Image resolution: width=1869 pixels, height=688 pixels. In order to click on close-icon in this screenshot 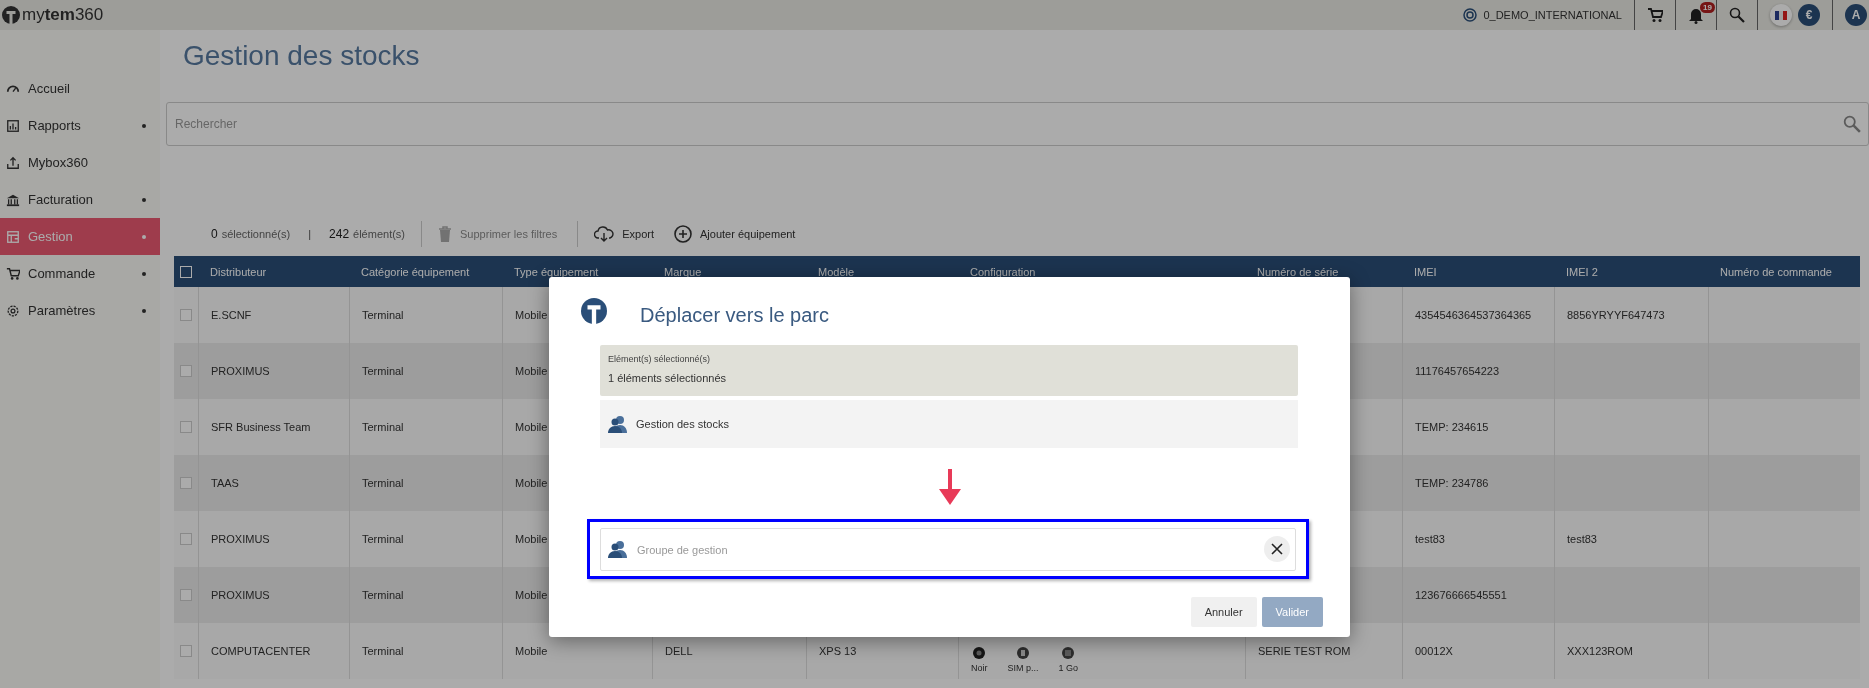, I will do `click(1277, 549)`.